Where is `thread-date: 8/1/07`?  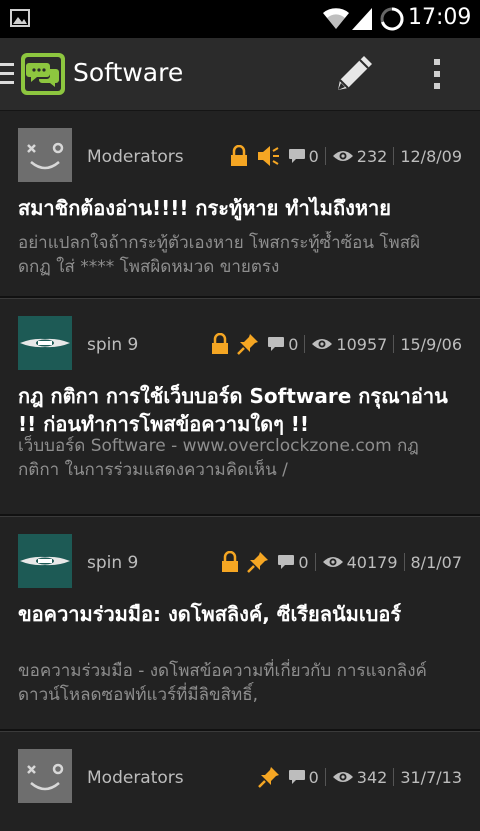 thread-date: 8/1/07 is located at coordinates (436, 562).